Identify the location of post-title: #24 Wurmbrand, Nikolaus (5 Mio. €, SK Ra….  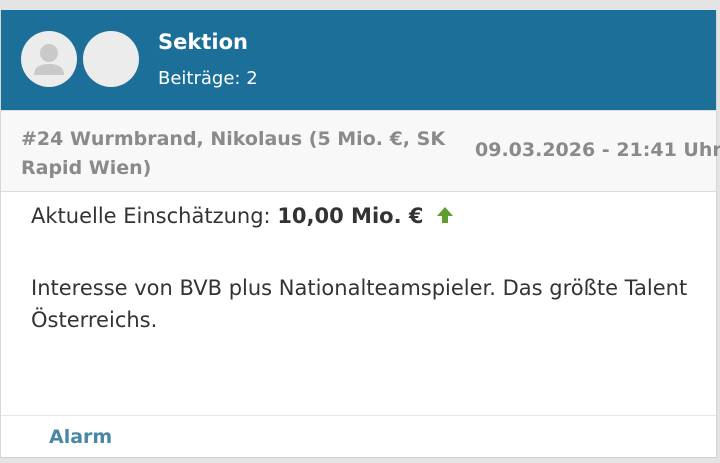
(246, 154).